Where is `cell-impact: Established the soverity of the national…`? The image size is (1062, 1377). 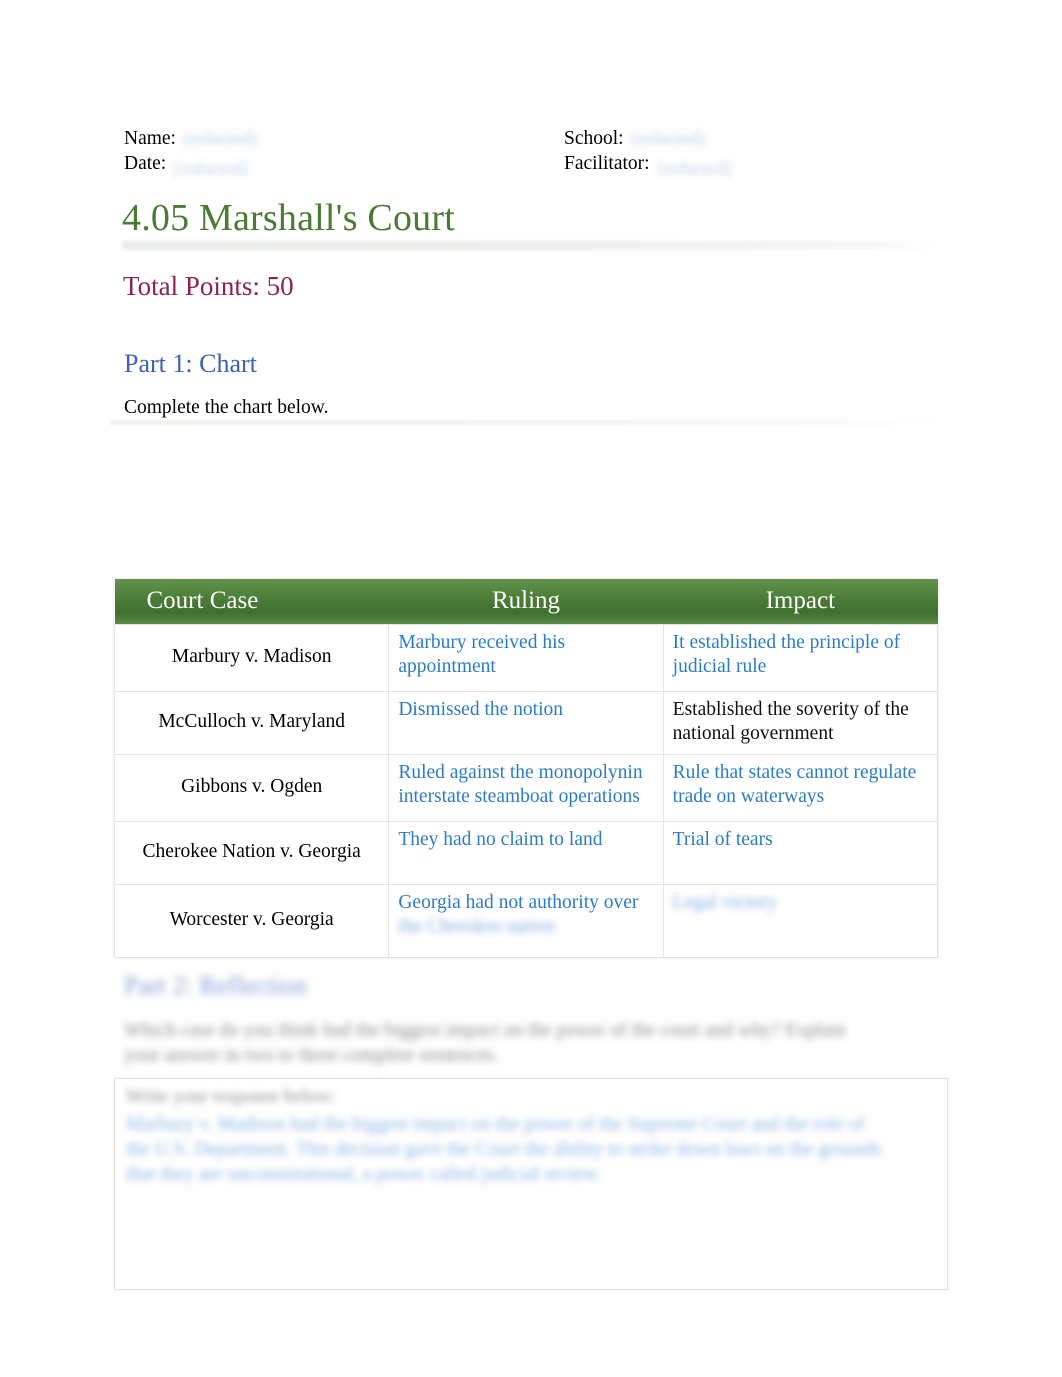 cell-impact: Established the soverity of the national… is located at coordinates (800, 723).